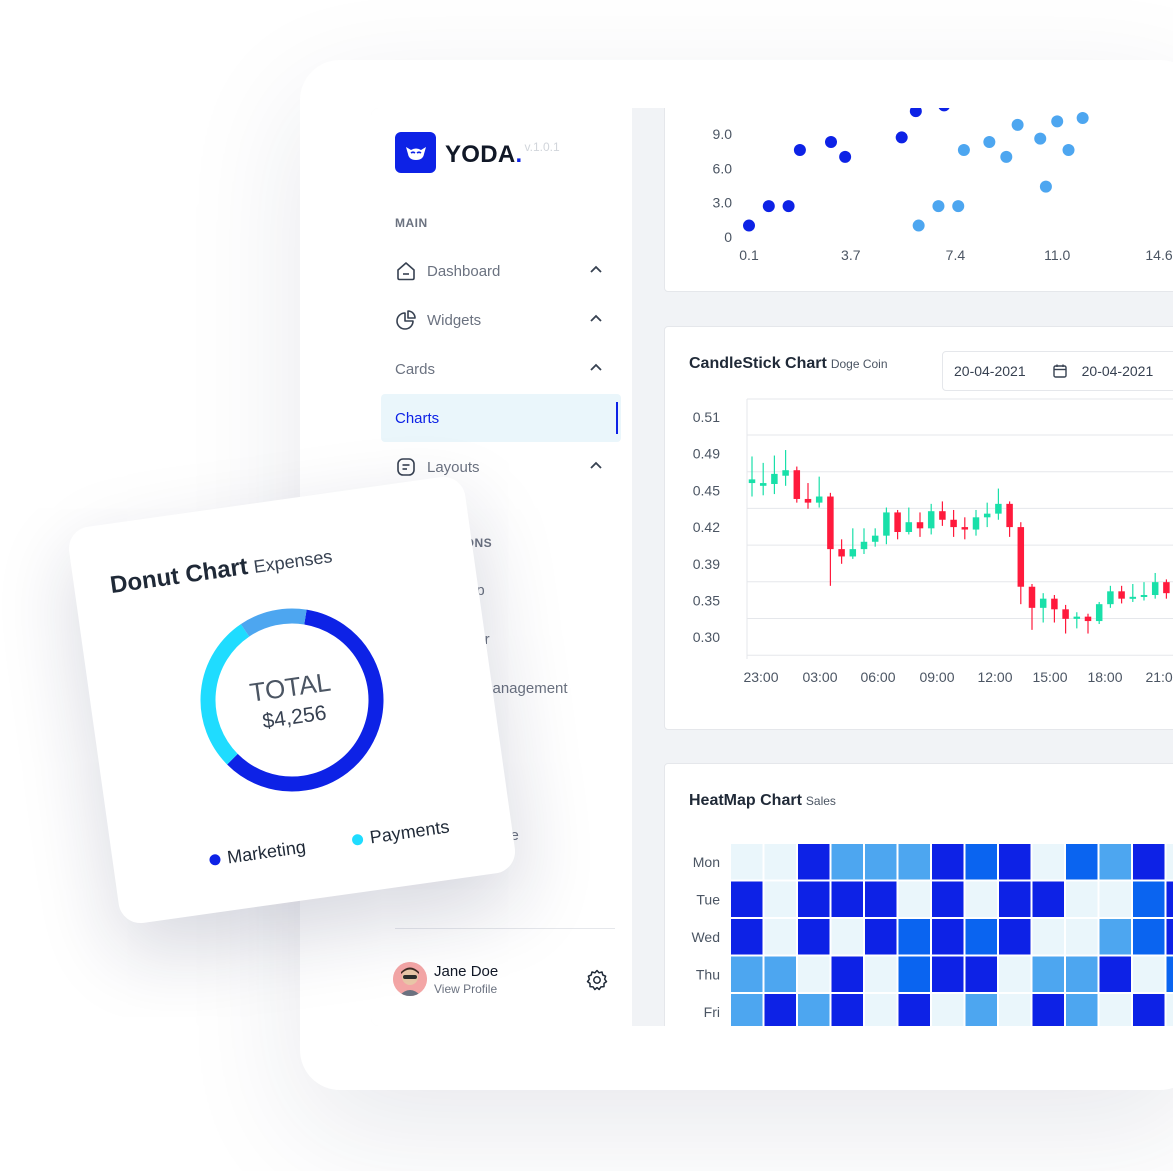 Image resolution: width=1173 pixels, height=1171 pixels. Describe the element at coordinates (723, 168) in the screenshot. I see `y-tick-label: 6.0` at that location.